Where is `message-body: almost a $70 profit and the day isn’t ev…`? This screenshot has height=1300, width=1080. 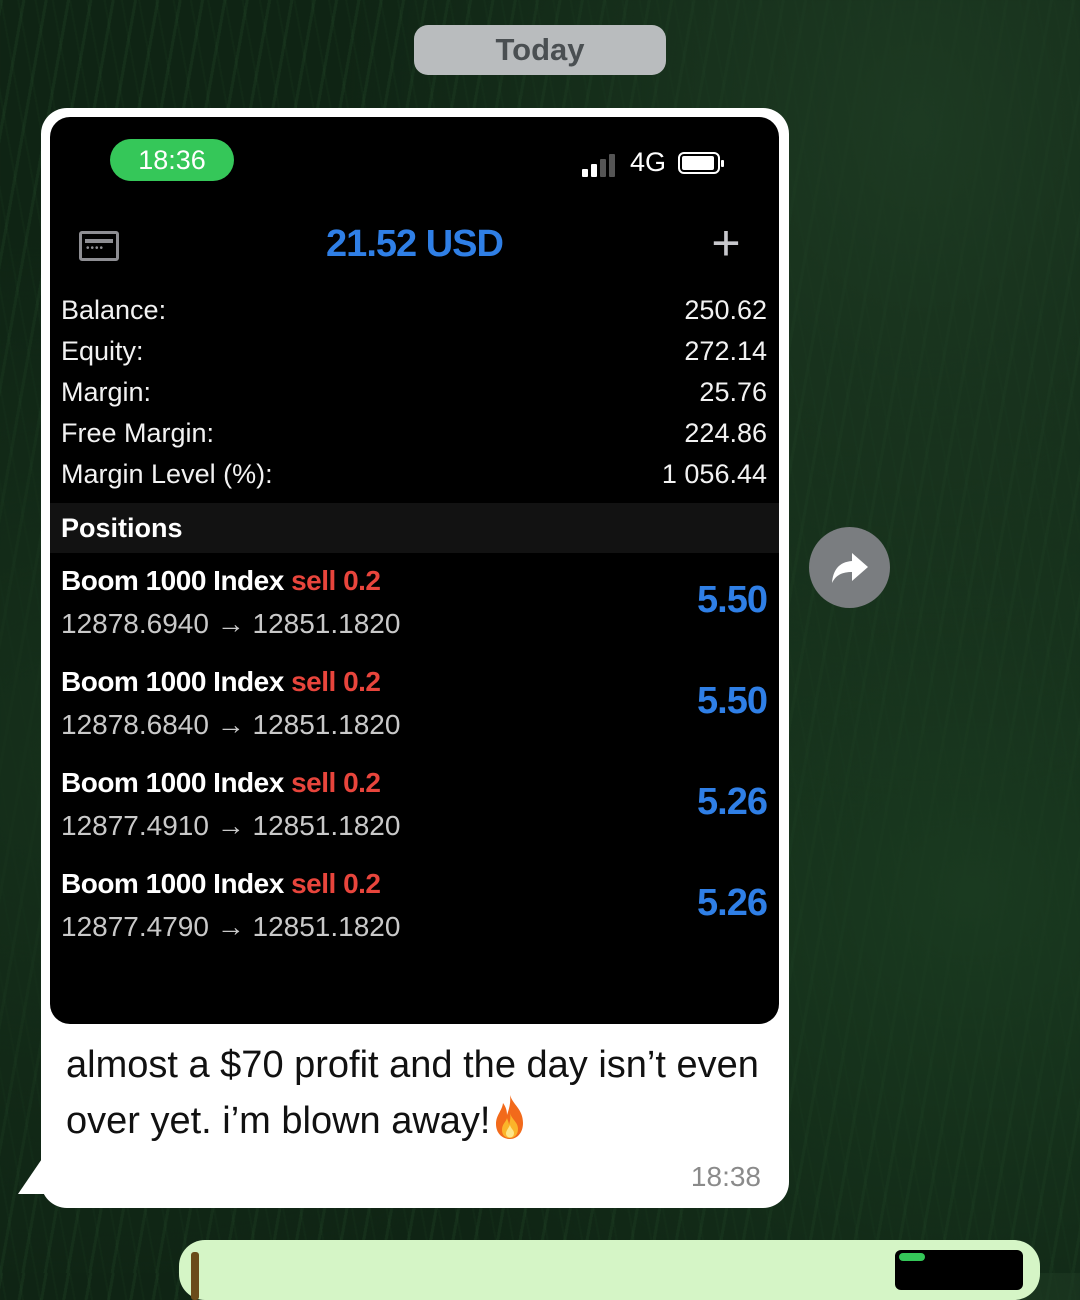 message-body: almost a $70 profit and the day isn’t ev… is located at coordinates (412, 1093).